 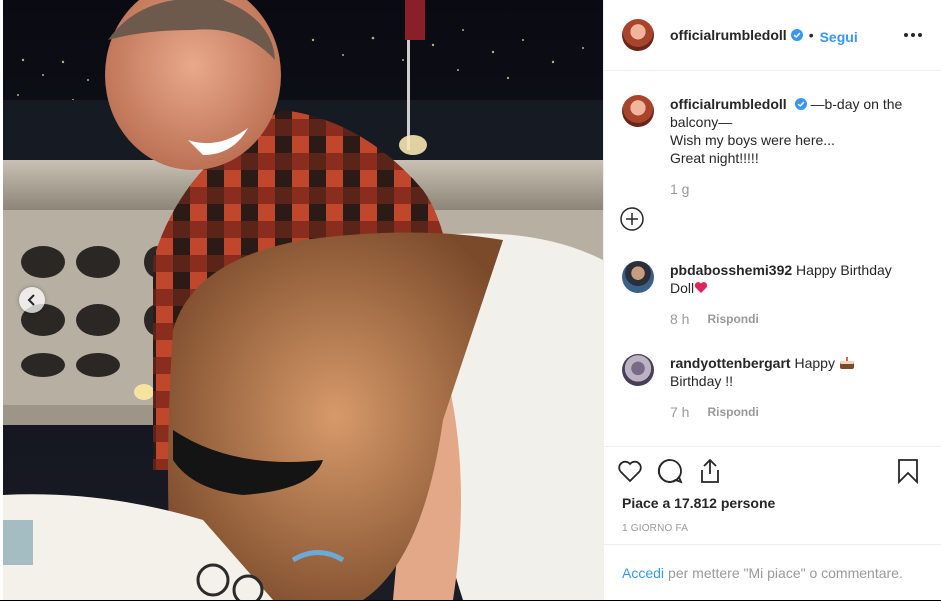 I want to click on post-header: officialrumbledoll • Segui, so click(x=772, y=35).